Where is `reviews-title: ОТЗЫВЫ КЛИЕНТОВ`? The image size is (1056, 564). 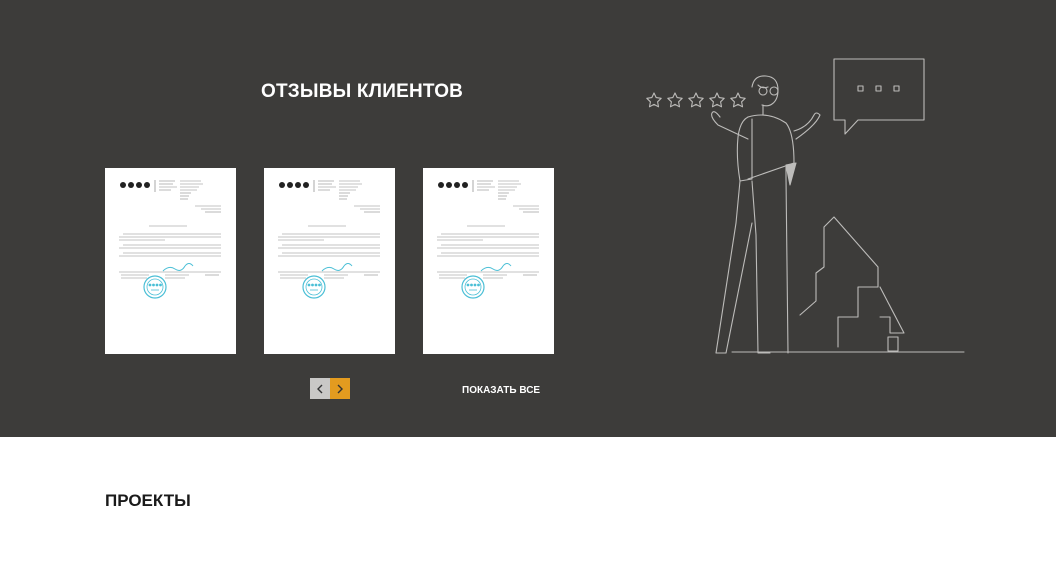 reviews-title: ОТЗЫВЫ КЛИЕНТОВ is located at coordinates (362, 91).